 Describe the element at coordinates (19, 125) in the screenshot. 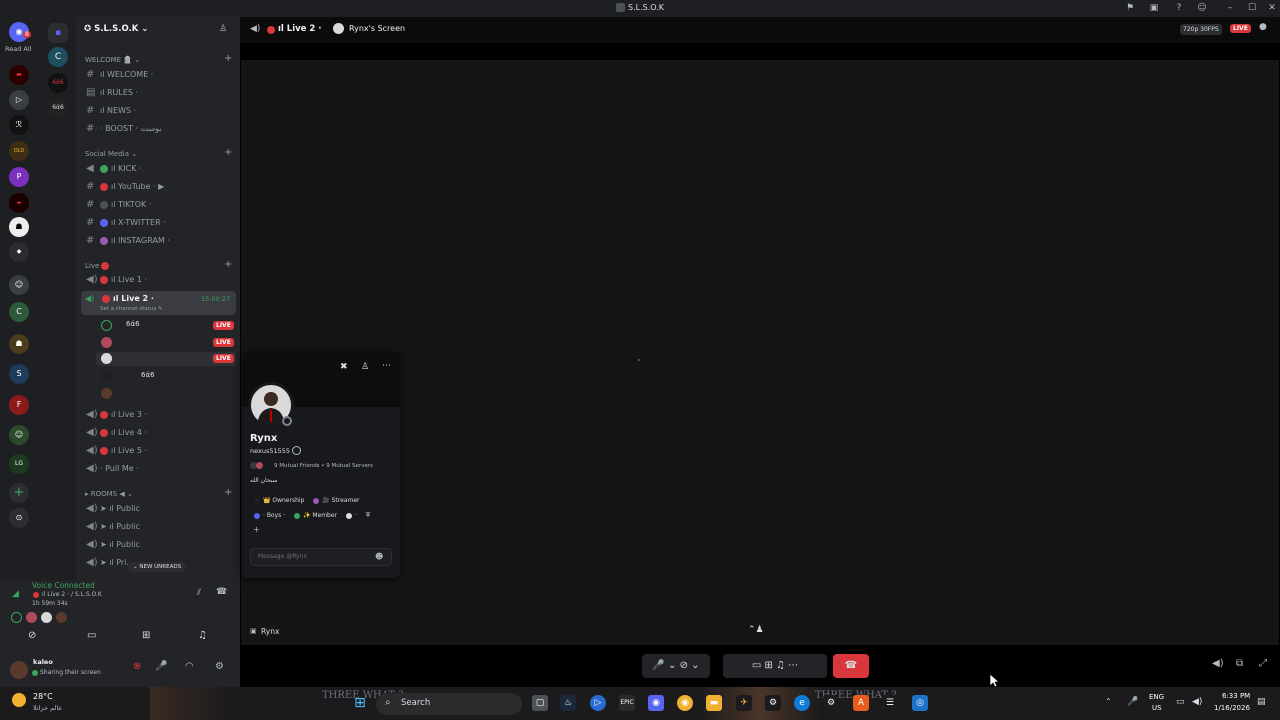

I see `server-icon: ℛ` at that location.